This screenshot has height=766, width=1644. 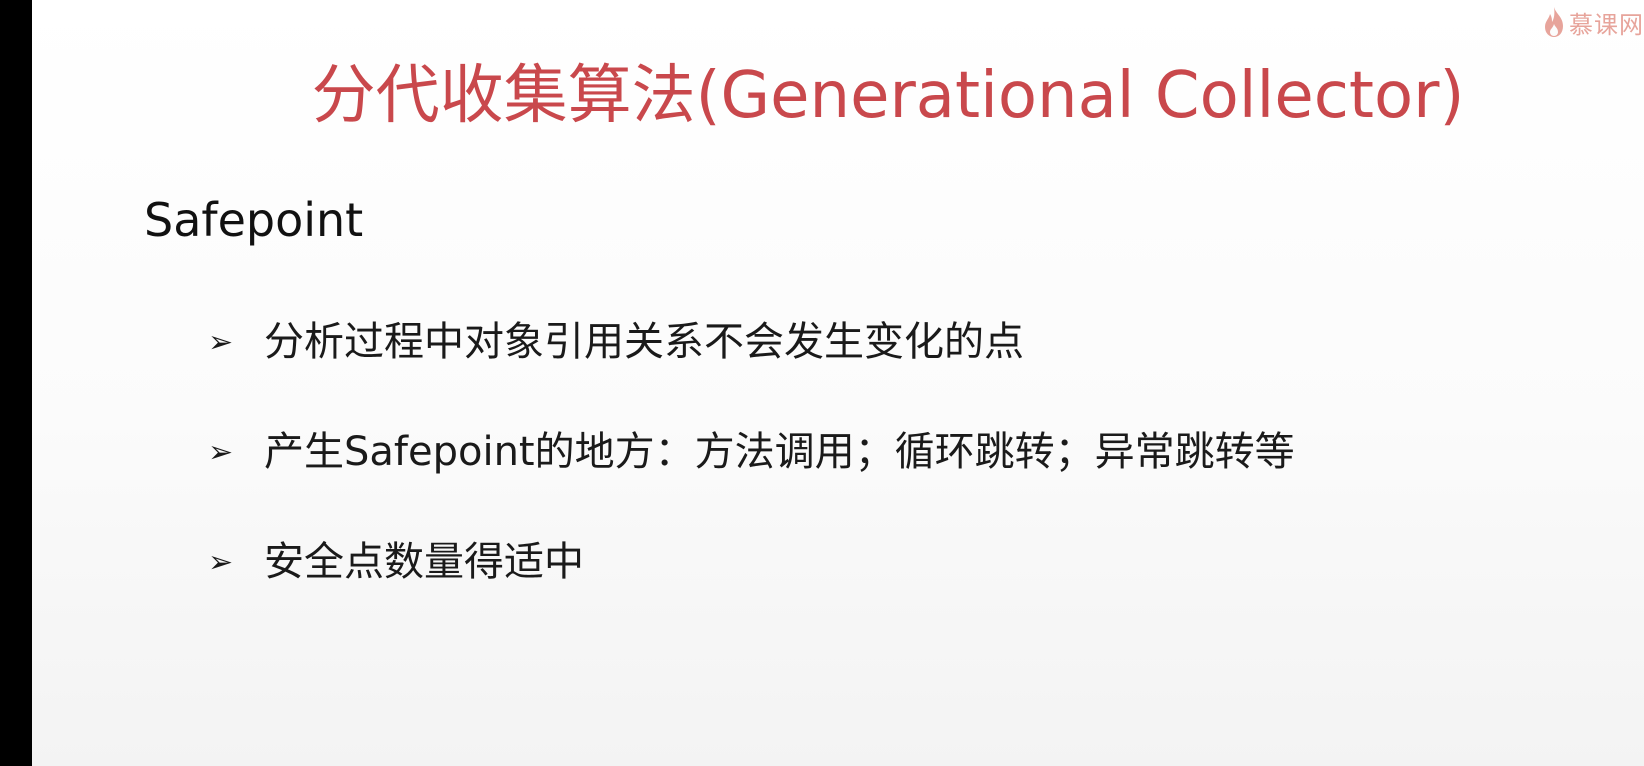 What do you see at coordinates (644, 342) in the screenshot?
I see `bullet-text: 分析过程中对象引用关系不会发生变化的点` at bounding box center [644, 342].